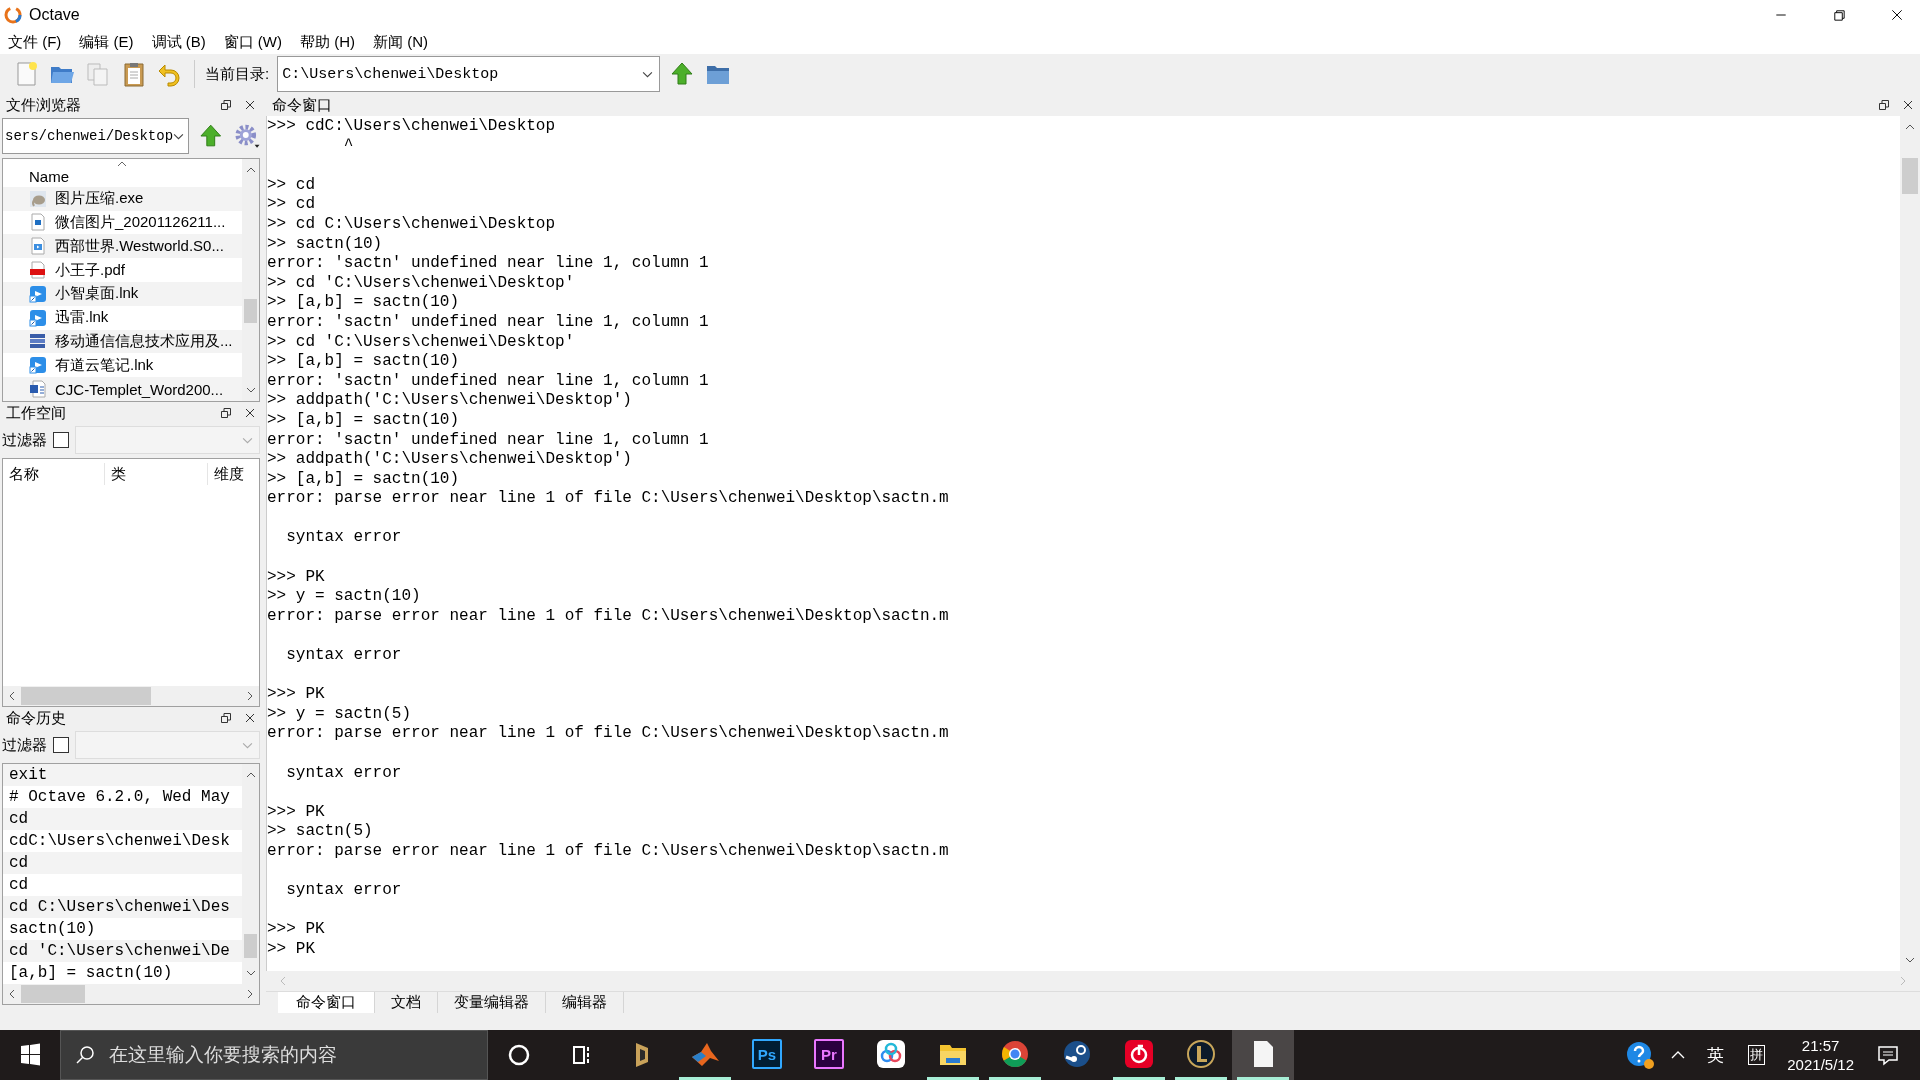 The image size is (1920, 1080). I want to click on language-indicator: 英, so click(1716, 1055).